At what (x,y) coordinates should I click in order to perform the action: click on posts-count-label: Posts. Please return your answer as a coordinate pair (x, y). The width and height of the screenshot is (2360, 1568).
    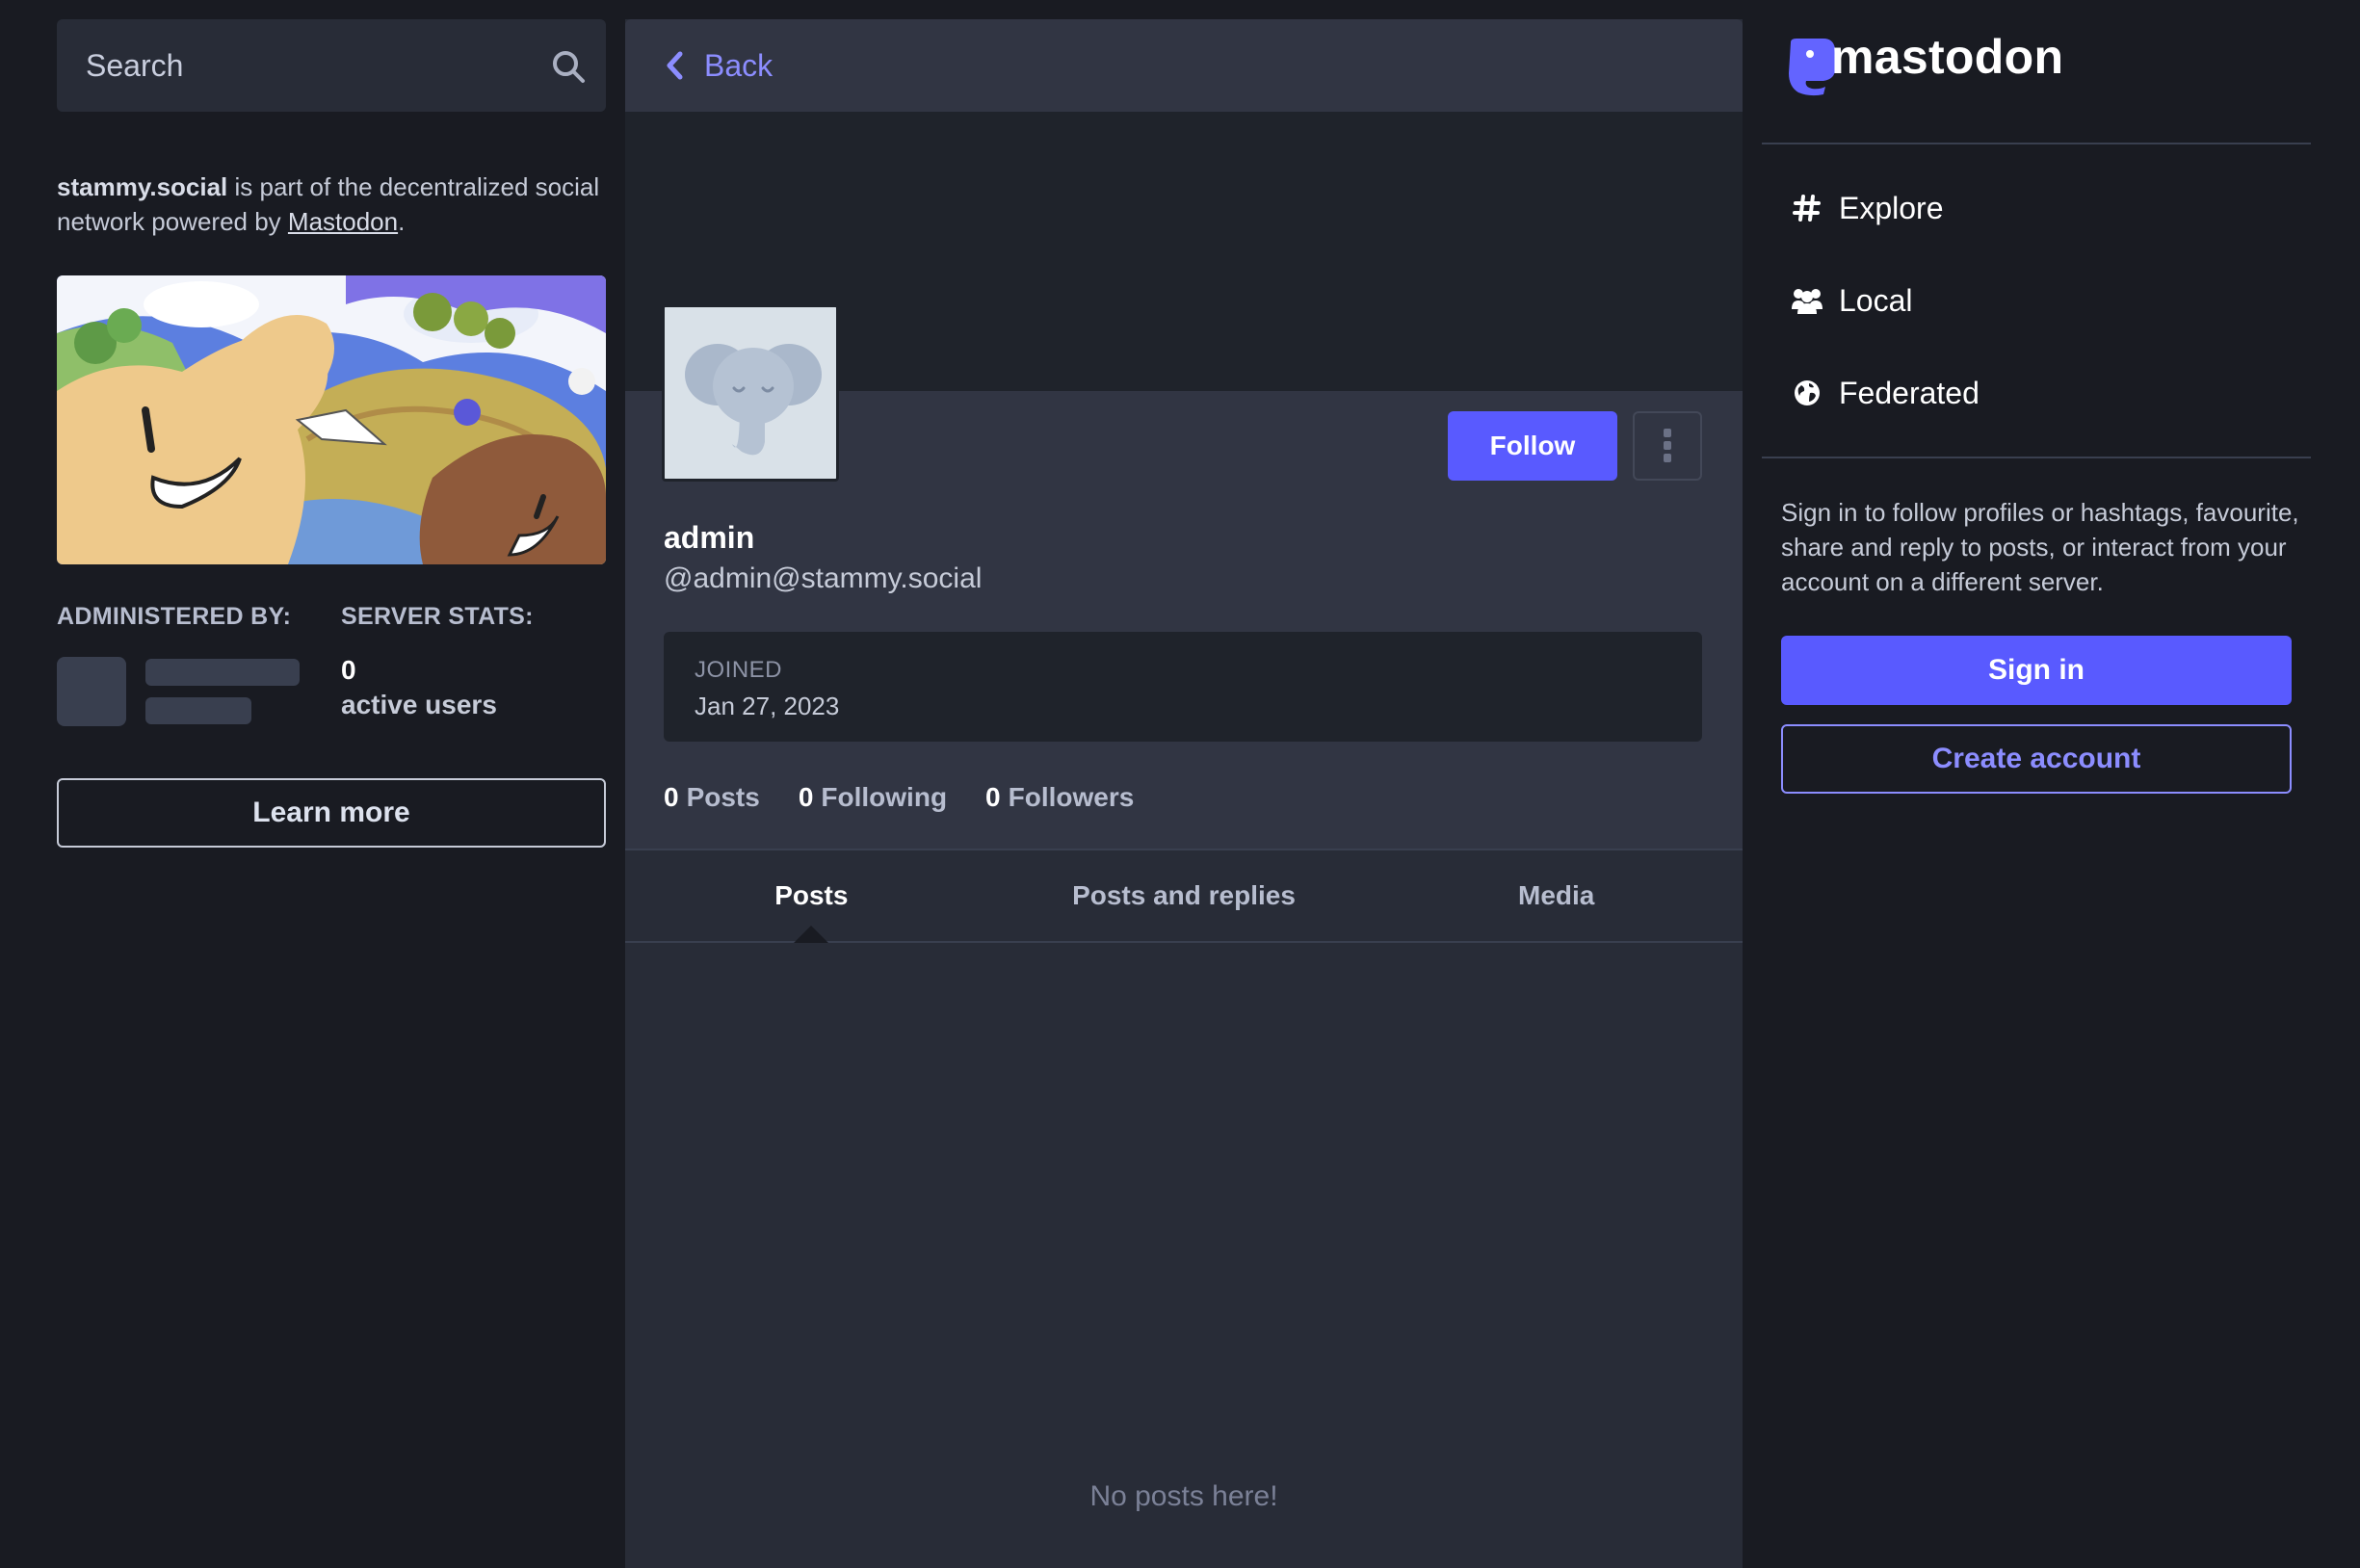
    Looking at the image, I should click on (723, 797).